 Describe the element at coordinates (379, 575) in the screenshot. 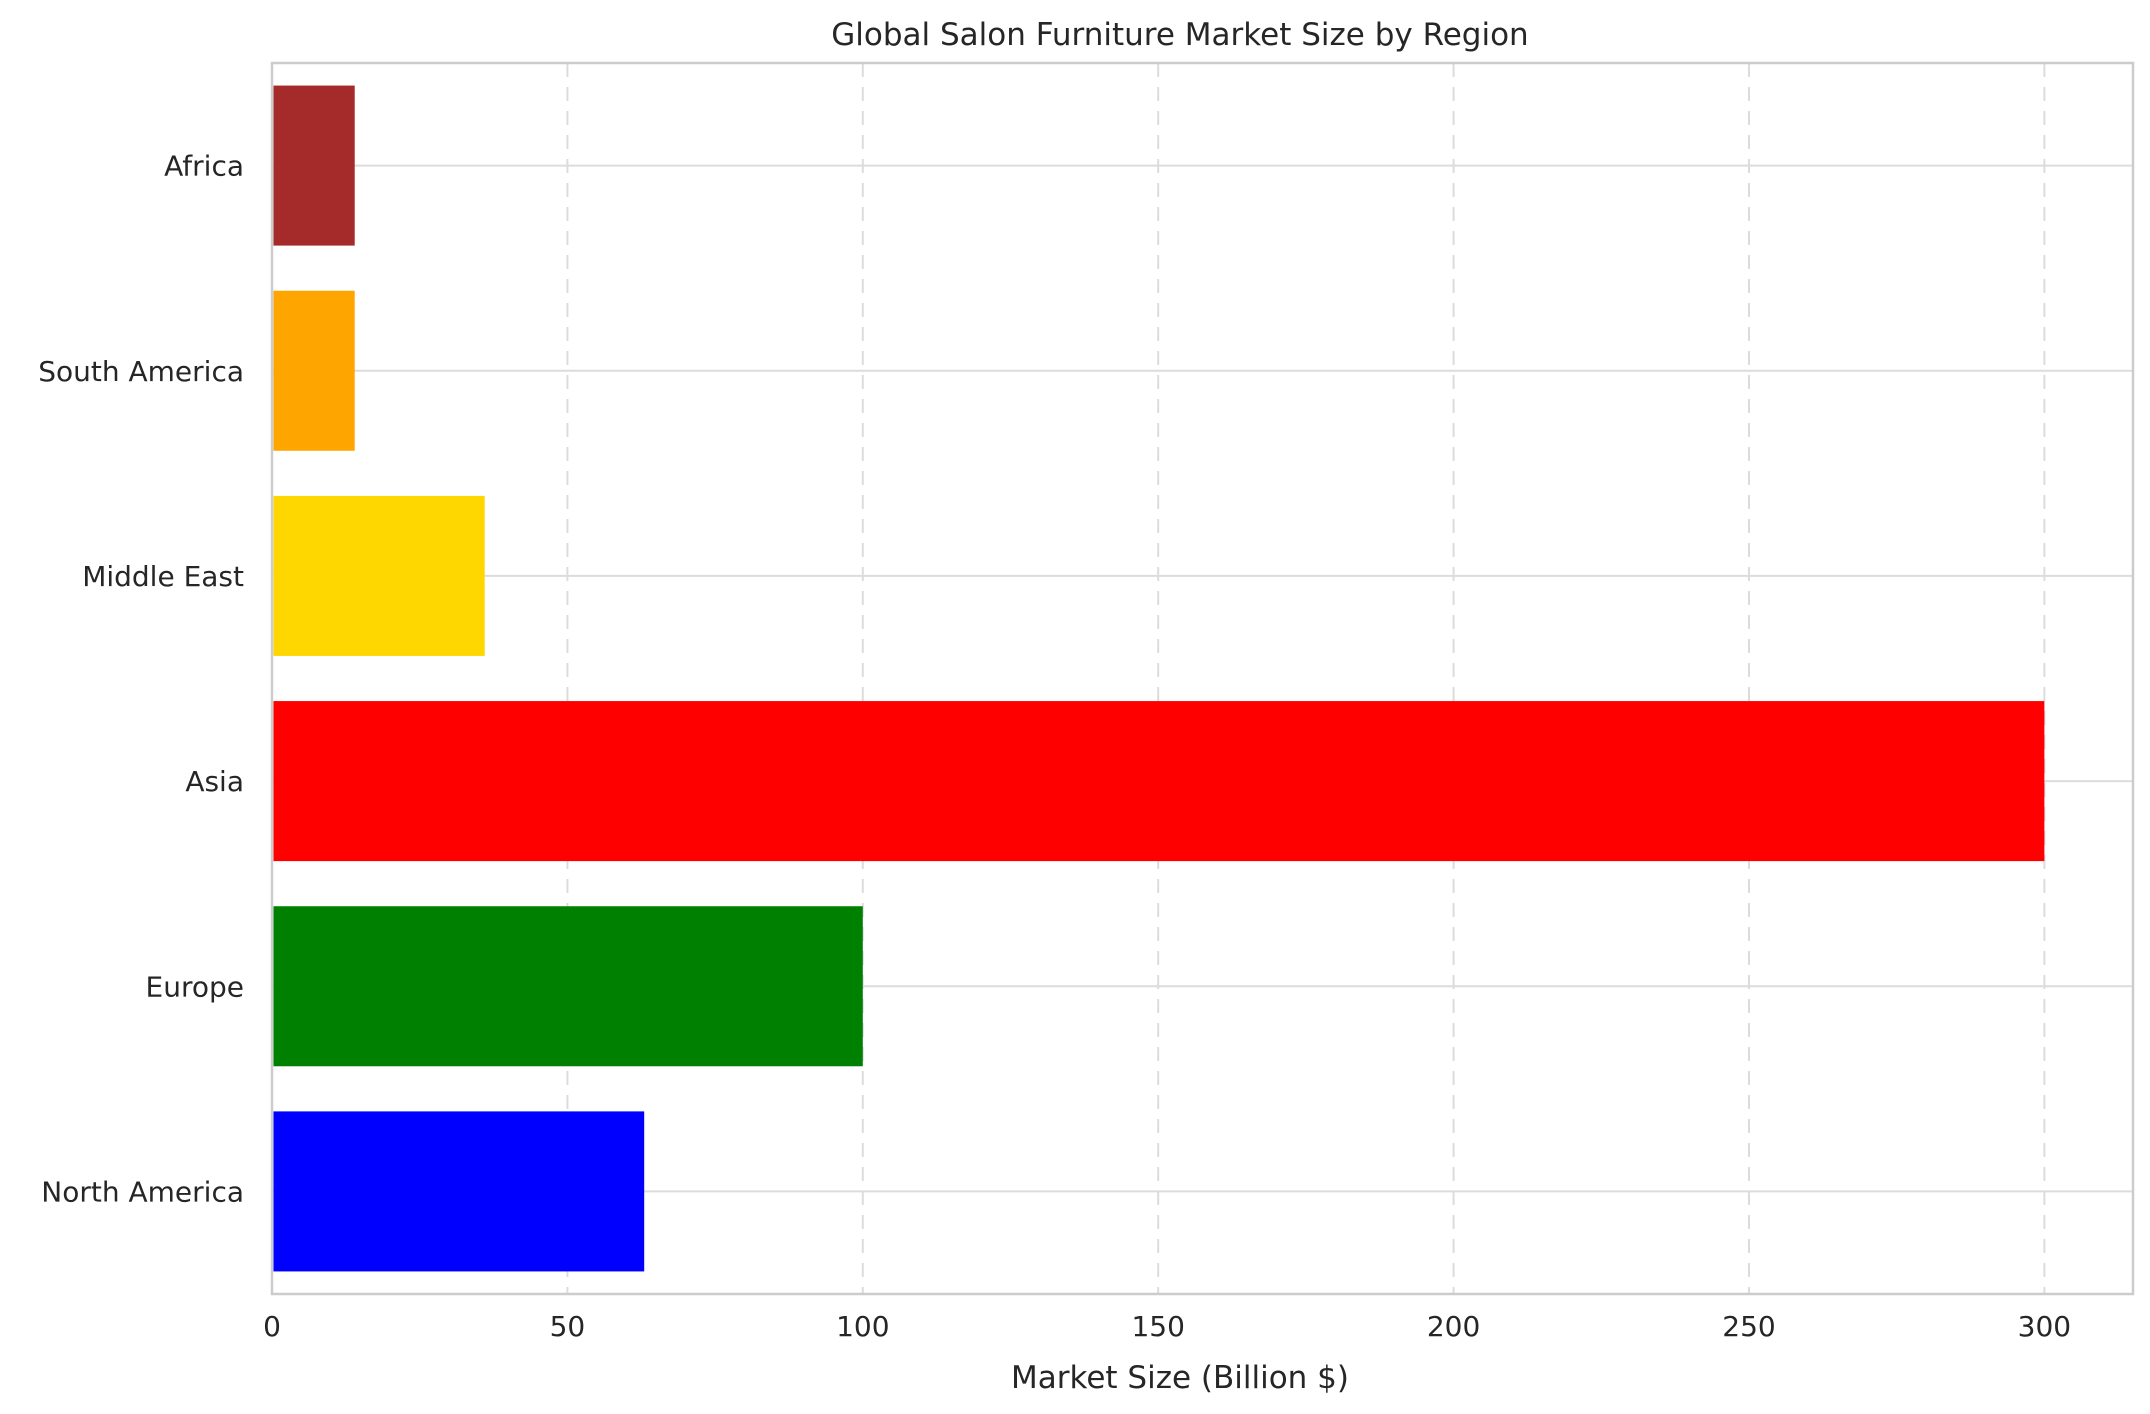

I see `bar-middle-east` at that location.